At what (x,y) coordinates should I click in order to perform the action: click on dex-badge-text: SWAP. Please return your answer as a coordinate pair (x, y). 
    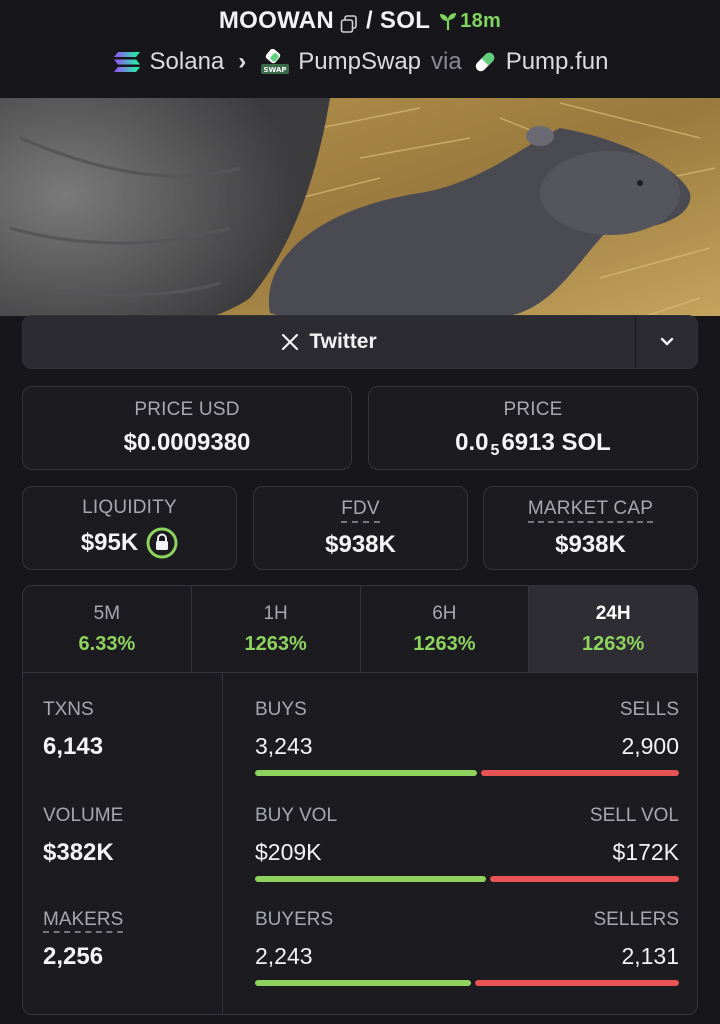
    Looking at the image, I should click on (275, 70).